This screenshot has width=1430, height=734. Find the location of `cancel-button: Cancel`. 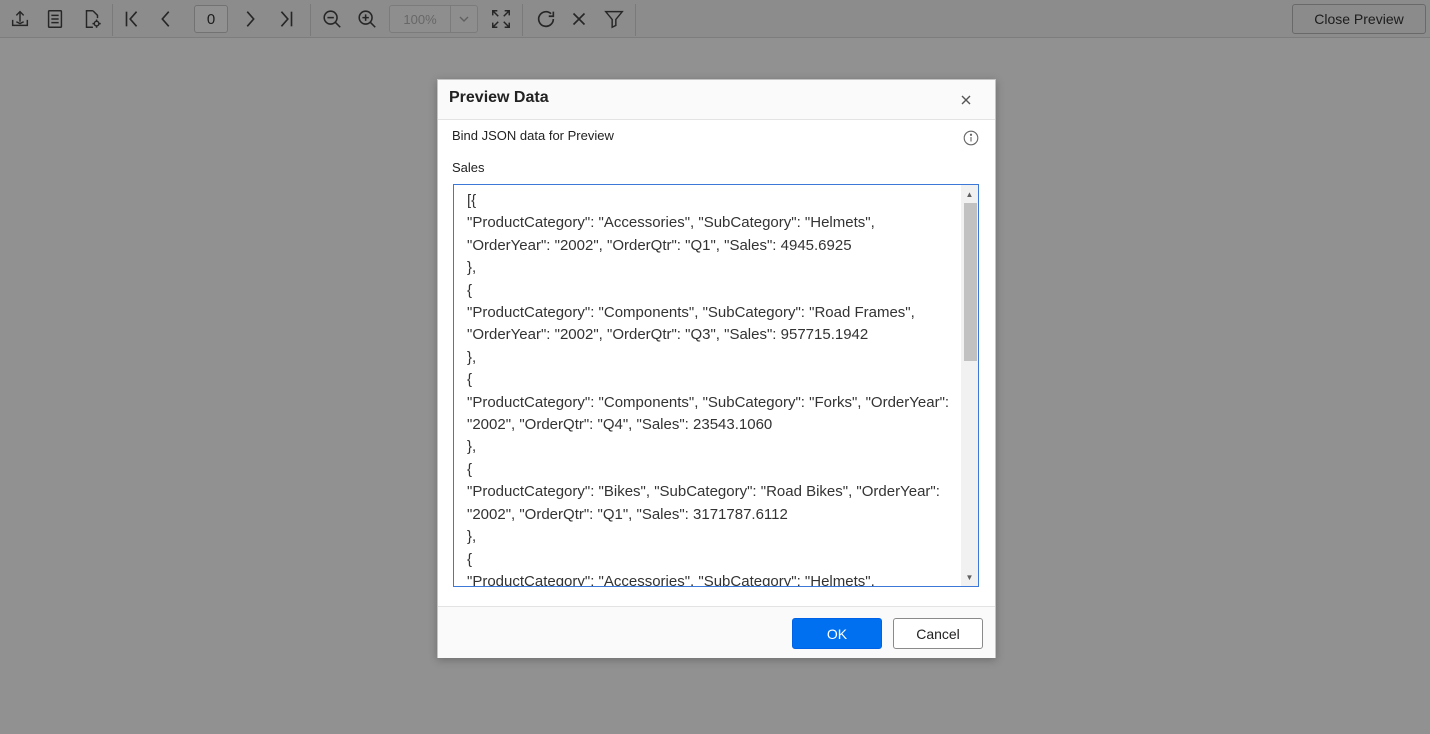

cancel-button: Cancel is located at coordinates (938, 633).